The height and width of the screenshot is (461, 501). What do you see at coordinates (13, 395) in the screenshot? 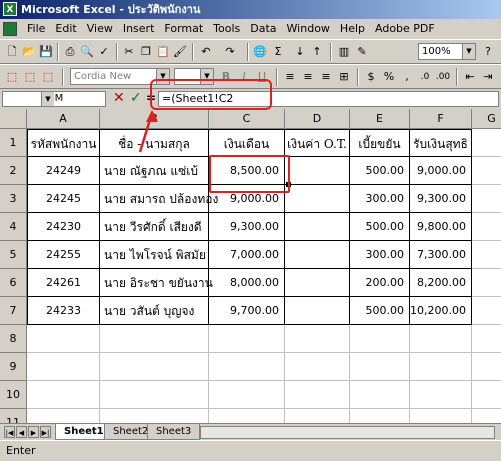
I see `row-header-10: 10` at bounding box center [13, 395].